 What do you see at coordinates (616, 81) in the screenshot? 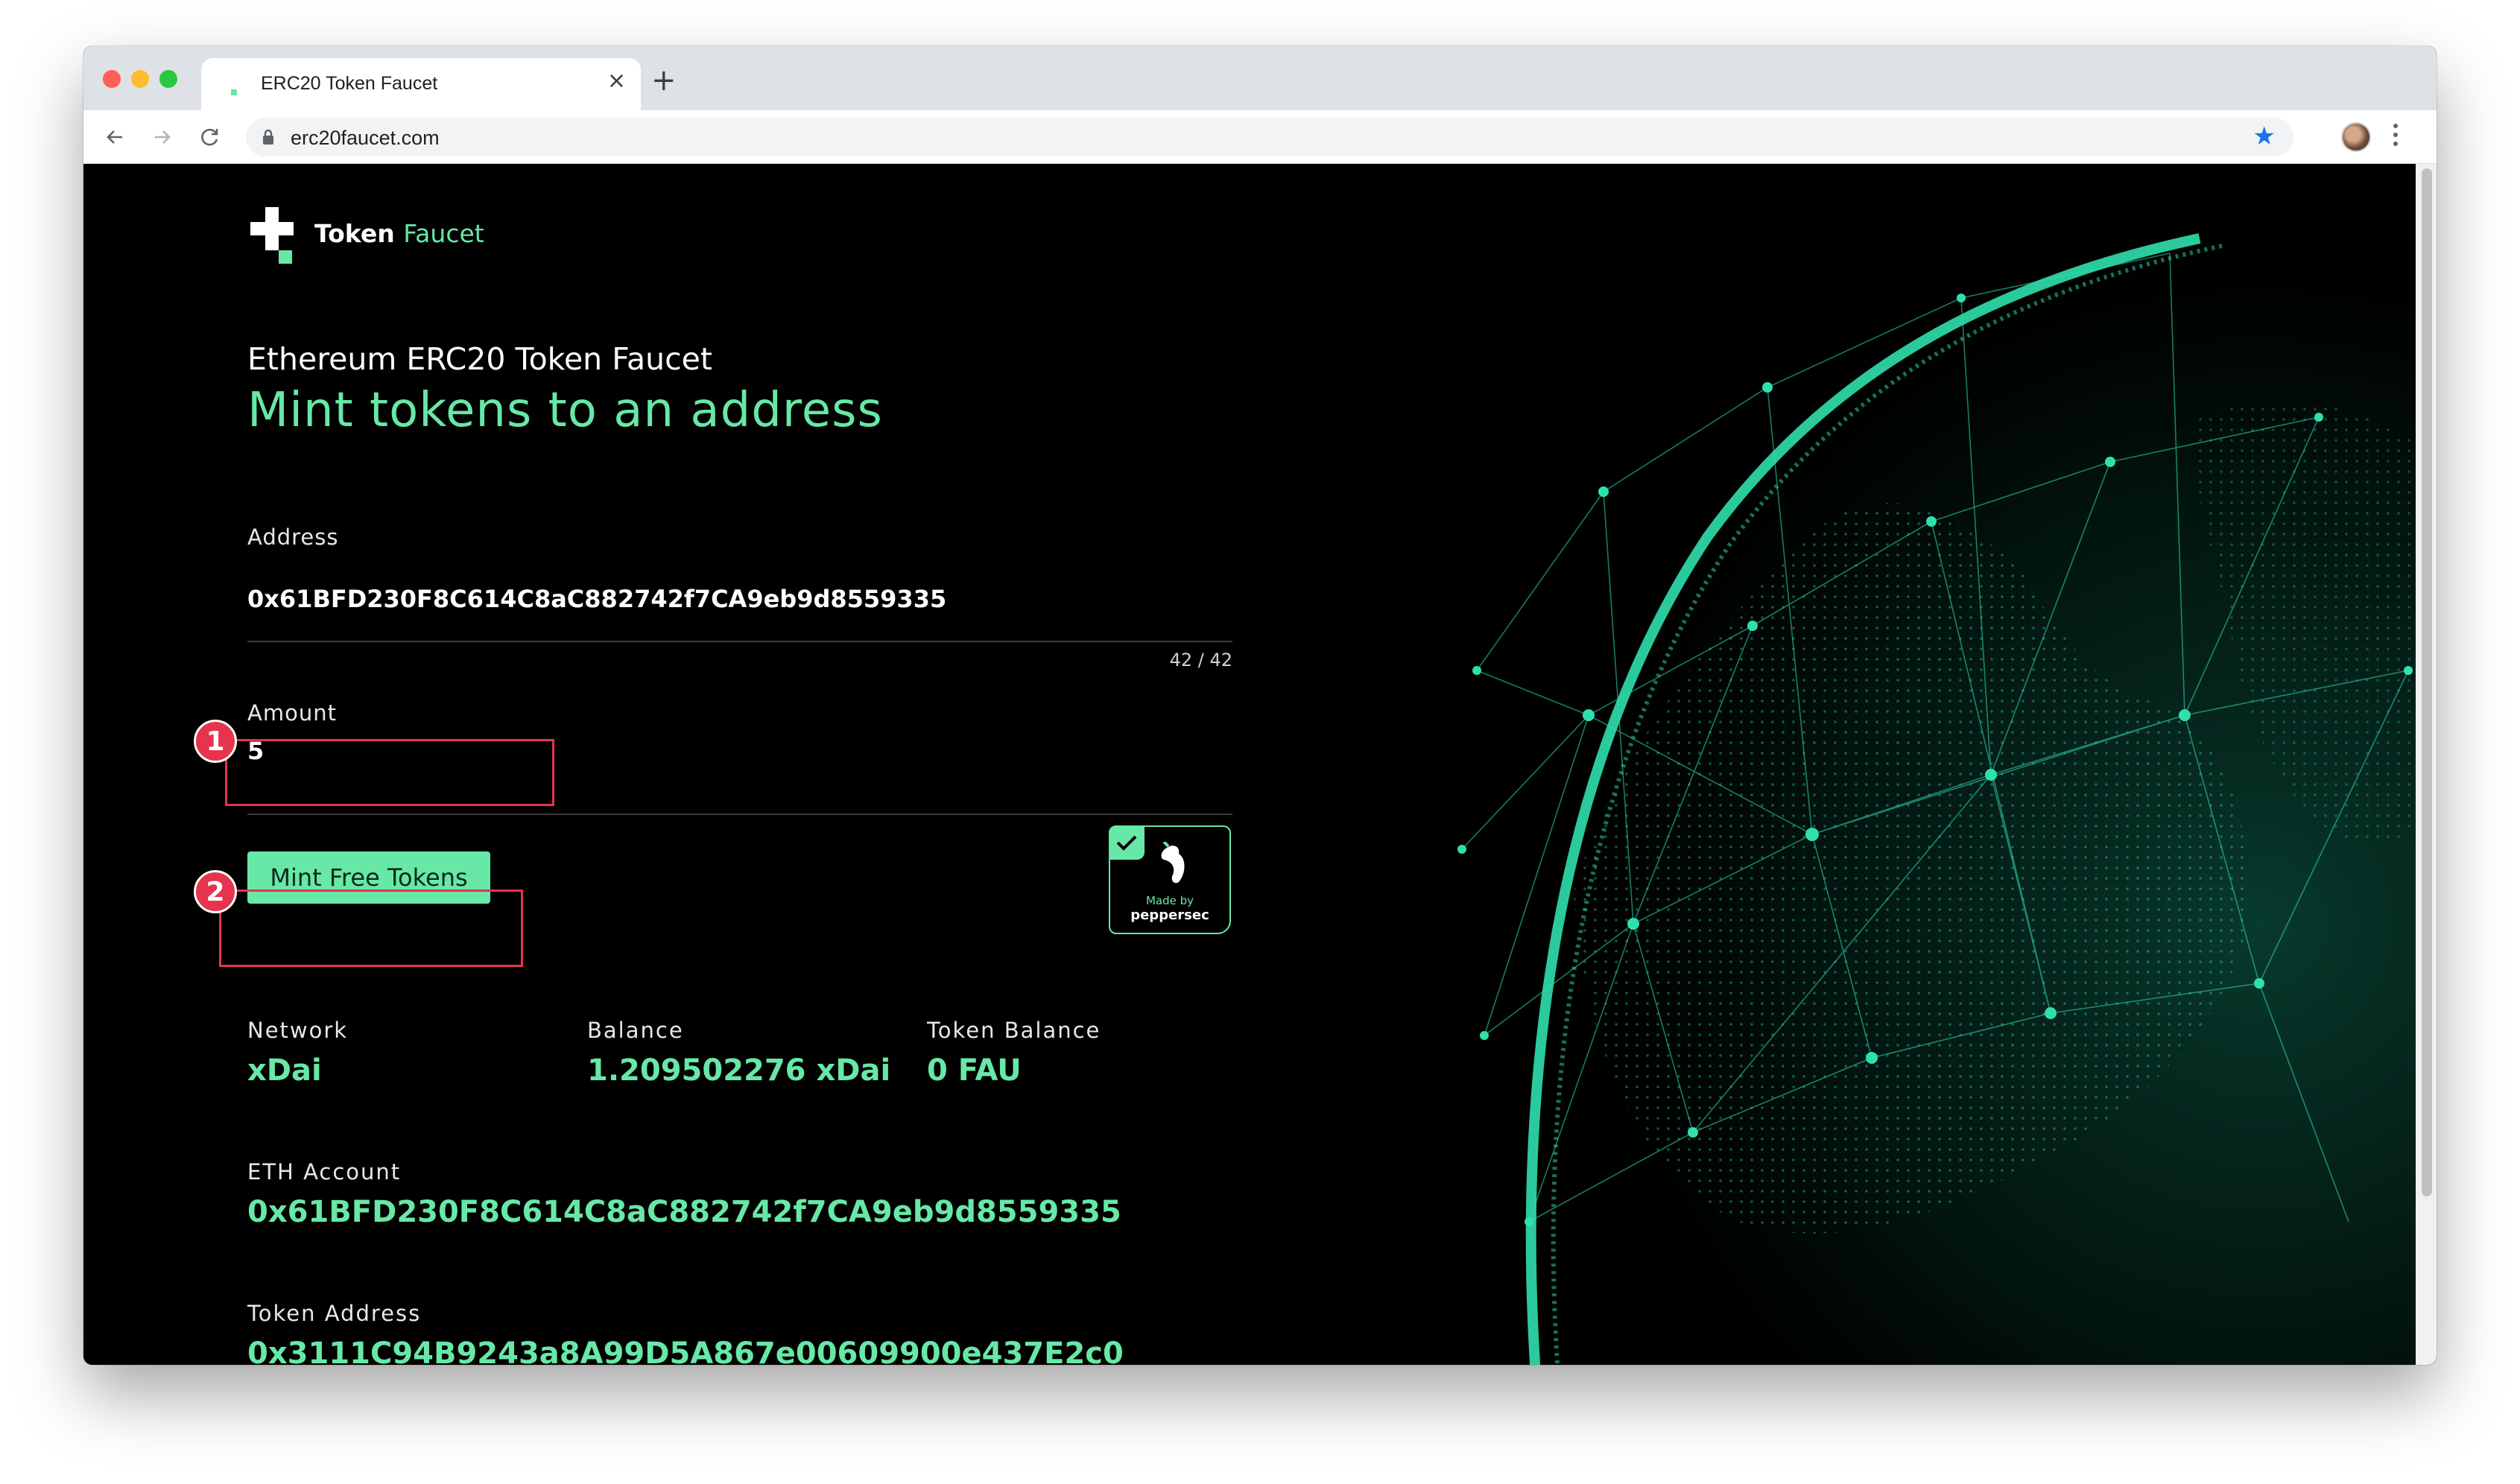
I see `close-tab-icon: ×` at bounding box center [616, 81].